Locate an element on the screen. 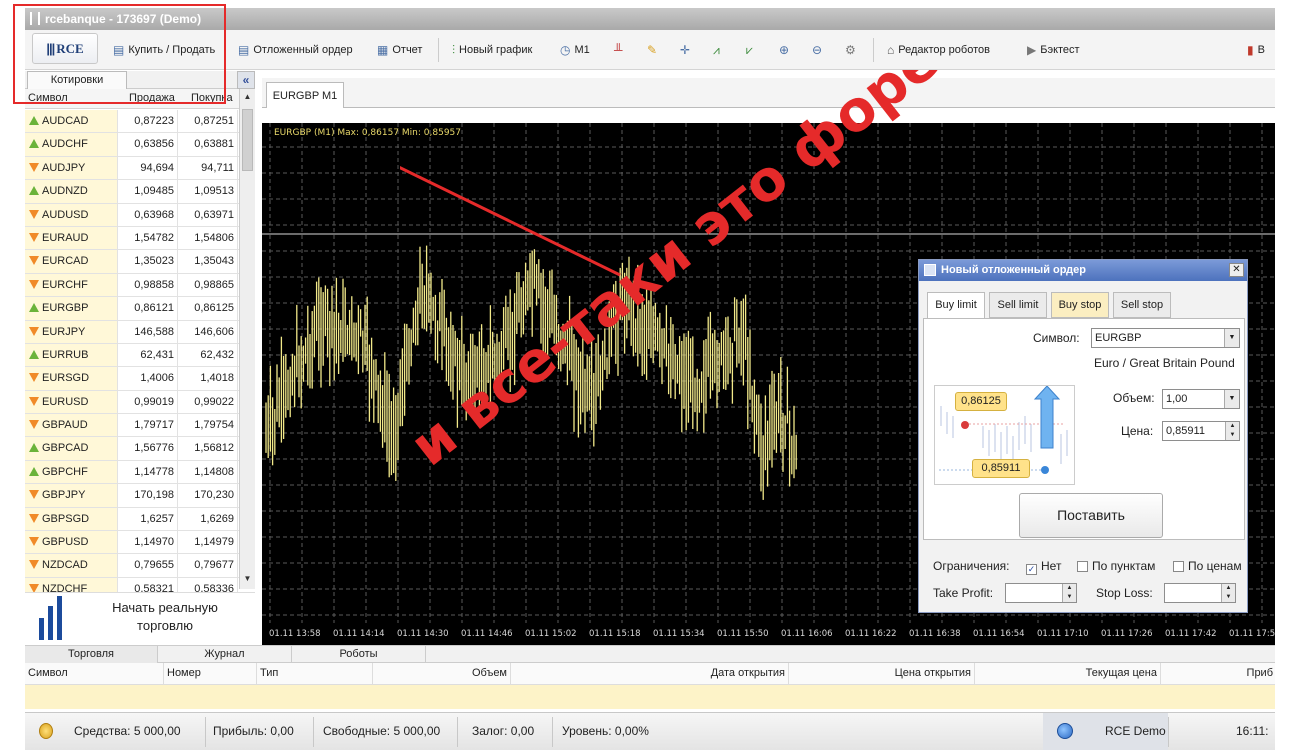  quote-buy-price: 0,79677 is located at coordinates (208, 565).